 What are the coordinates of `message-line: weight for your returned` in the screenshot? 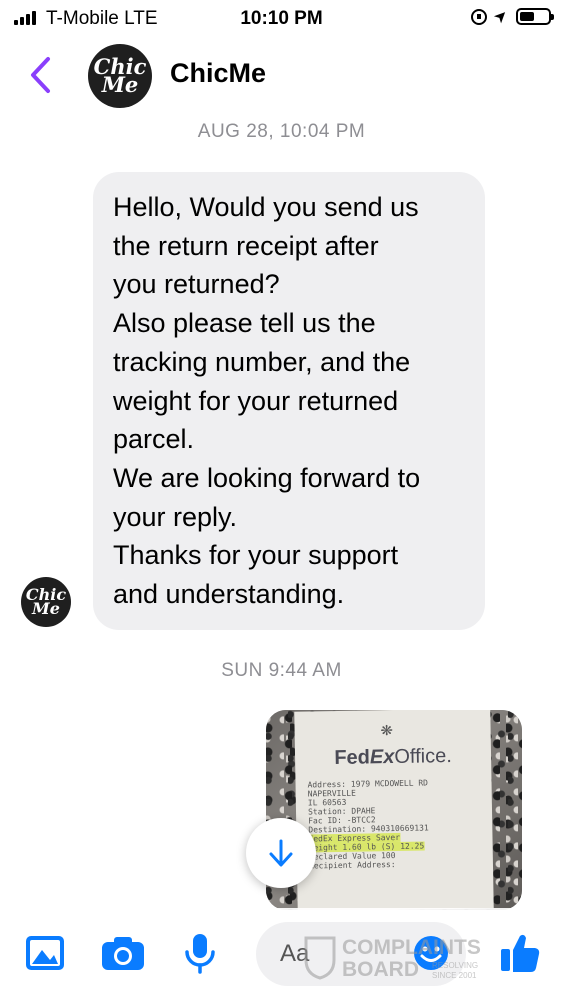 It's located at (256, 400).